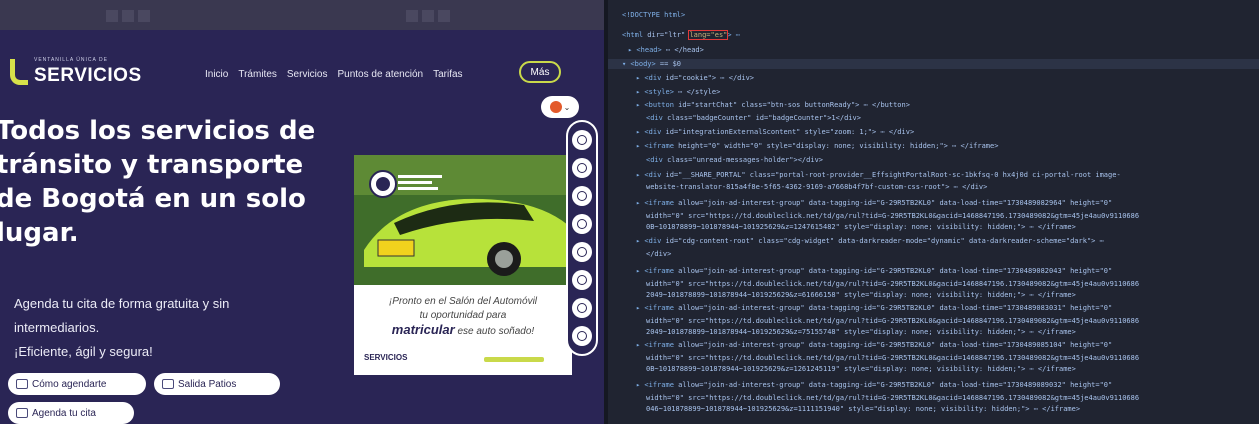 Image resolution: width=1259 pixels, height=424 pixels. I want to click on ad-caption-line: matricular ese auto soñado!, so click(463, 331).